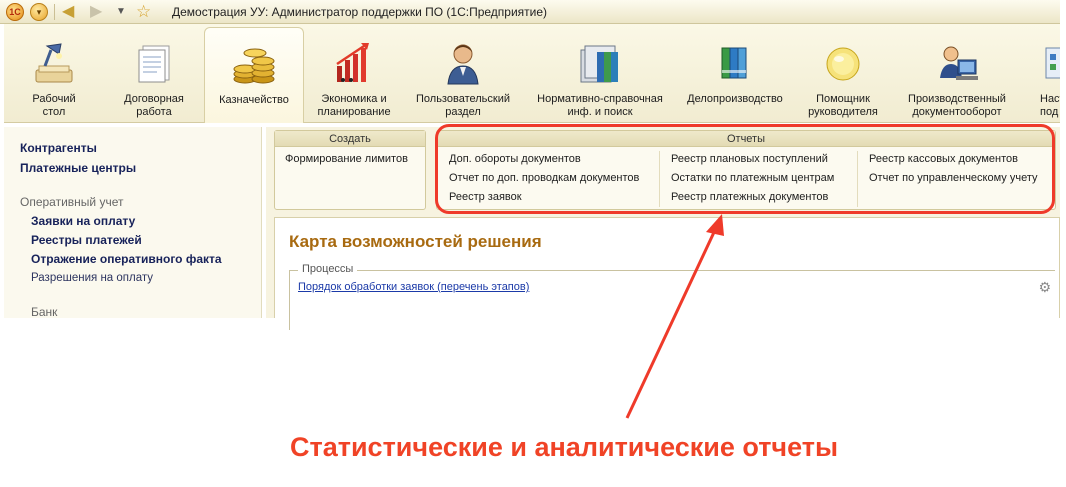 This screenshot has width=1066, height=487. Describe the element at coordinates (564, 447) in the screenshot. I see `annotation-caption: Статистические и аналитические отчеты` at that location.